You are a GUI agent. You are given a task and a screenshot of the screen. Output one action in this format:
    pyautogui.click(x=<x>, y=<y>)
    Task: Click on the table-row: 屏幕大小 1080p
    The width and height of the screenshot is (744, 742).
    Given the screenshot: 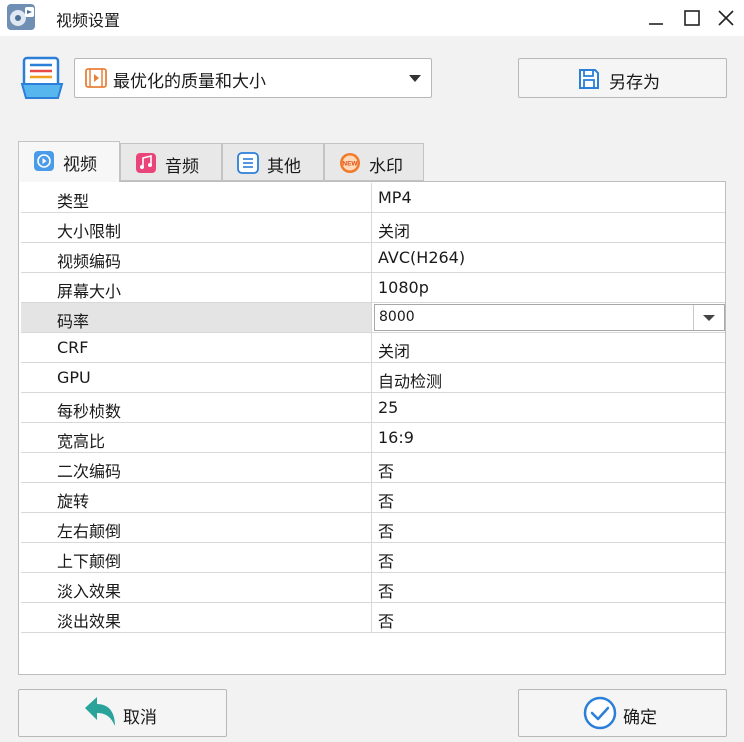 What is the action you would take?
    pyautogui.click(x=373, y=288)
    